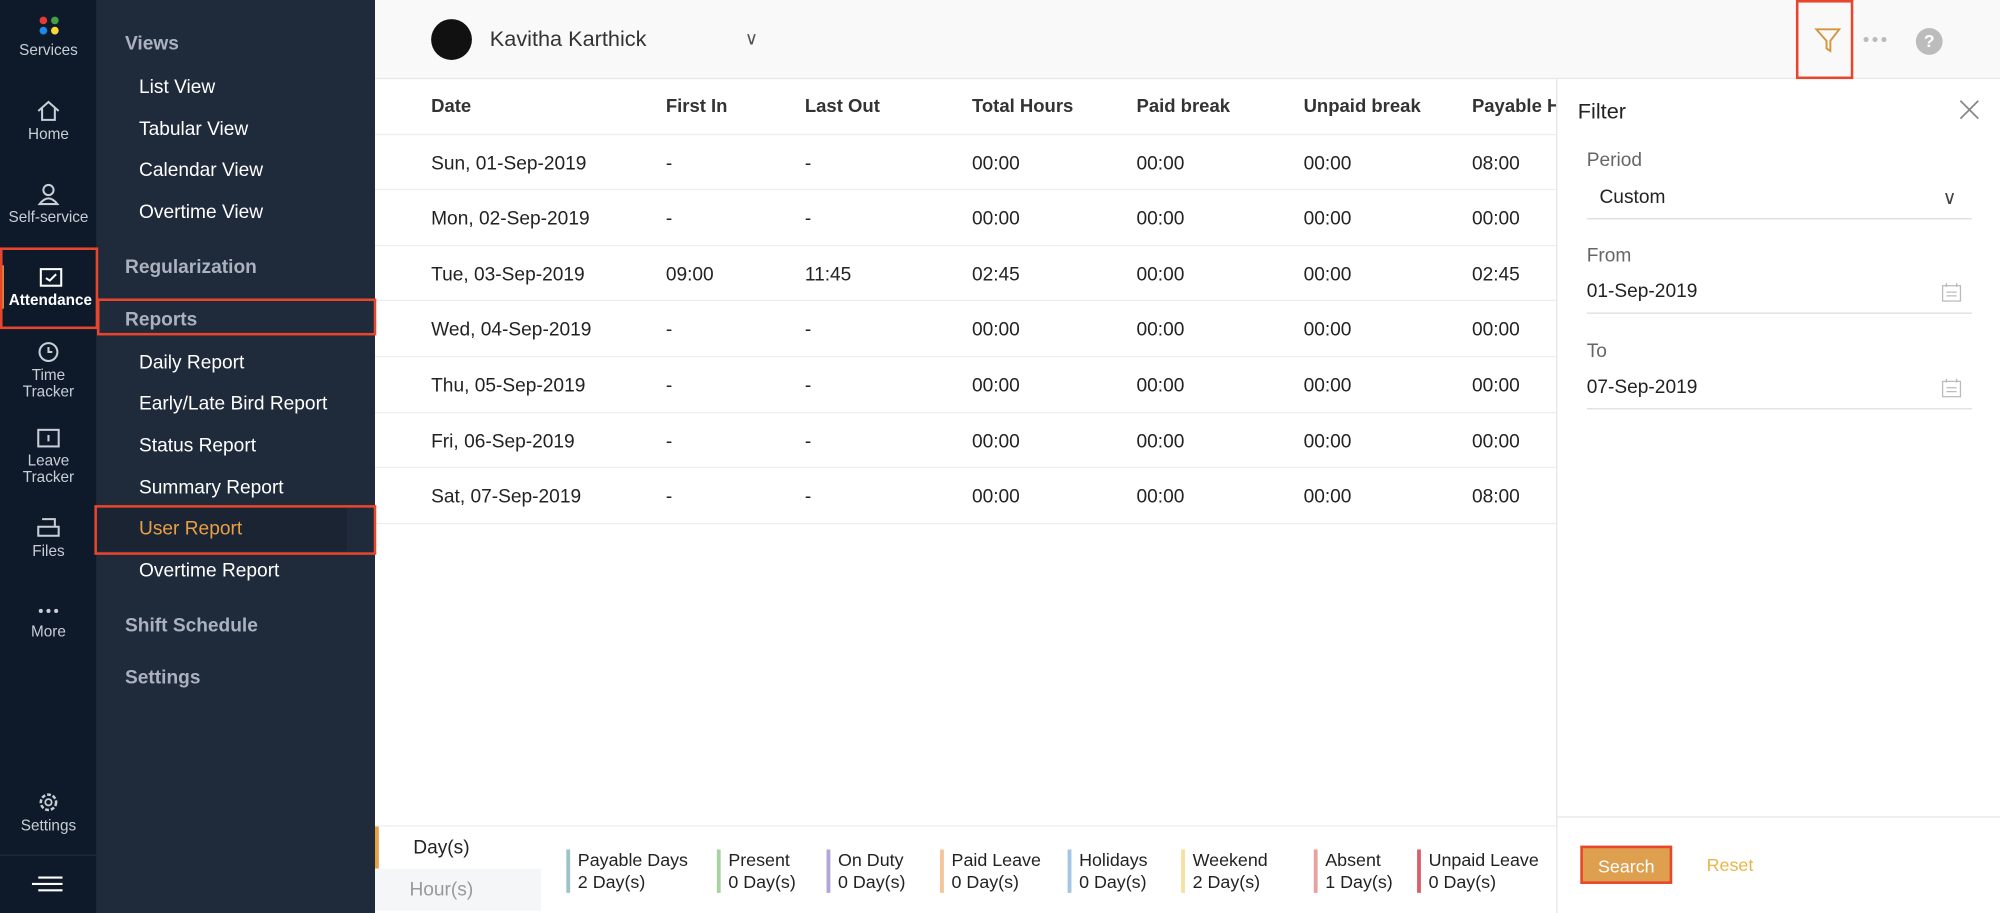 The image size is (2000, 913). Describe the element at coordinates (1824, 40) in the screenshot. I see `highlight-filter-icon` at that location.